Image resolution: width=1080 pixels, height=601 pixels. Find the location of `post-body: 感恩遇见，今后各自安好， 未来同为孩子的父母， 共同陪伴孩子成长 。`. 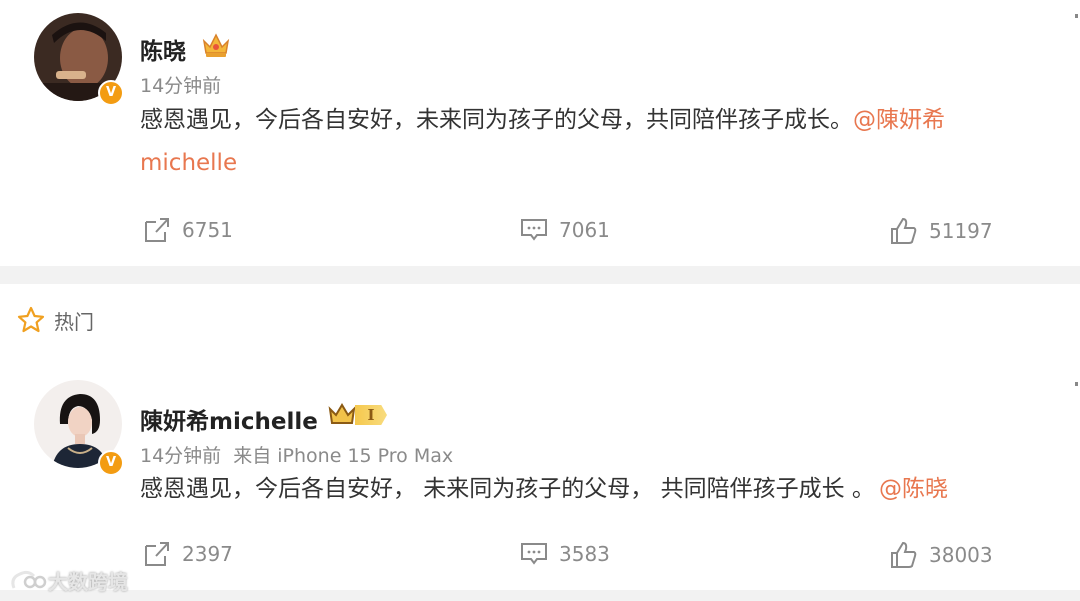

post-body: 感恩遇见，今后各自安好， 未来同为孩子的父母， 共同陪伴孩子成长 。 is located at coordinates (507, 489).